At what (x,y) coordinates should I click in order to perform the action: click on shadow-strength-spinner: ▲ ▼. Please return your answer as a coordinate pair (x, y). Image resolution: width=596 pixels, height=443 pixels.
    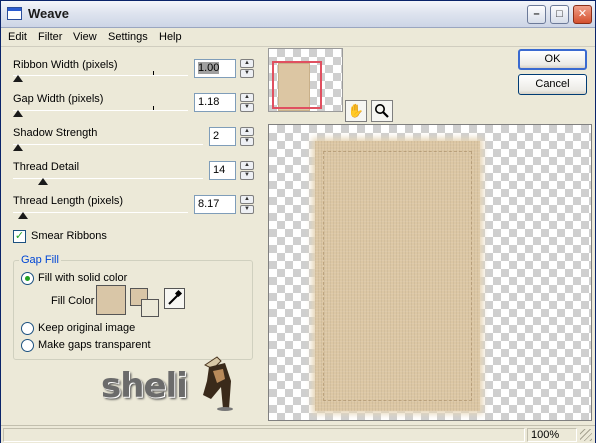
    Looking at the image, I should click on (247, 136).